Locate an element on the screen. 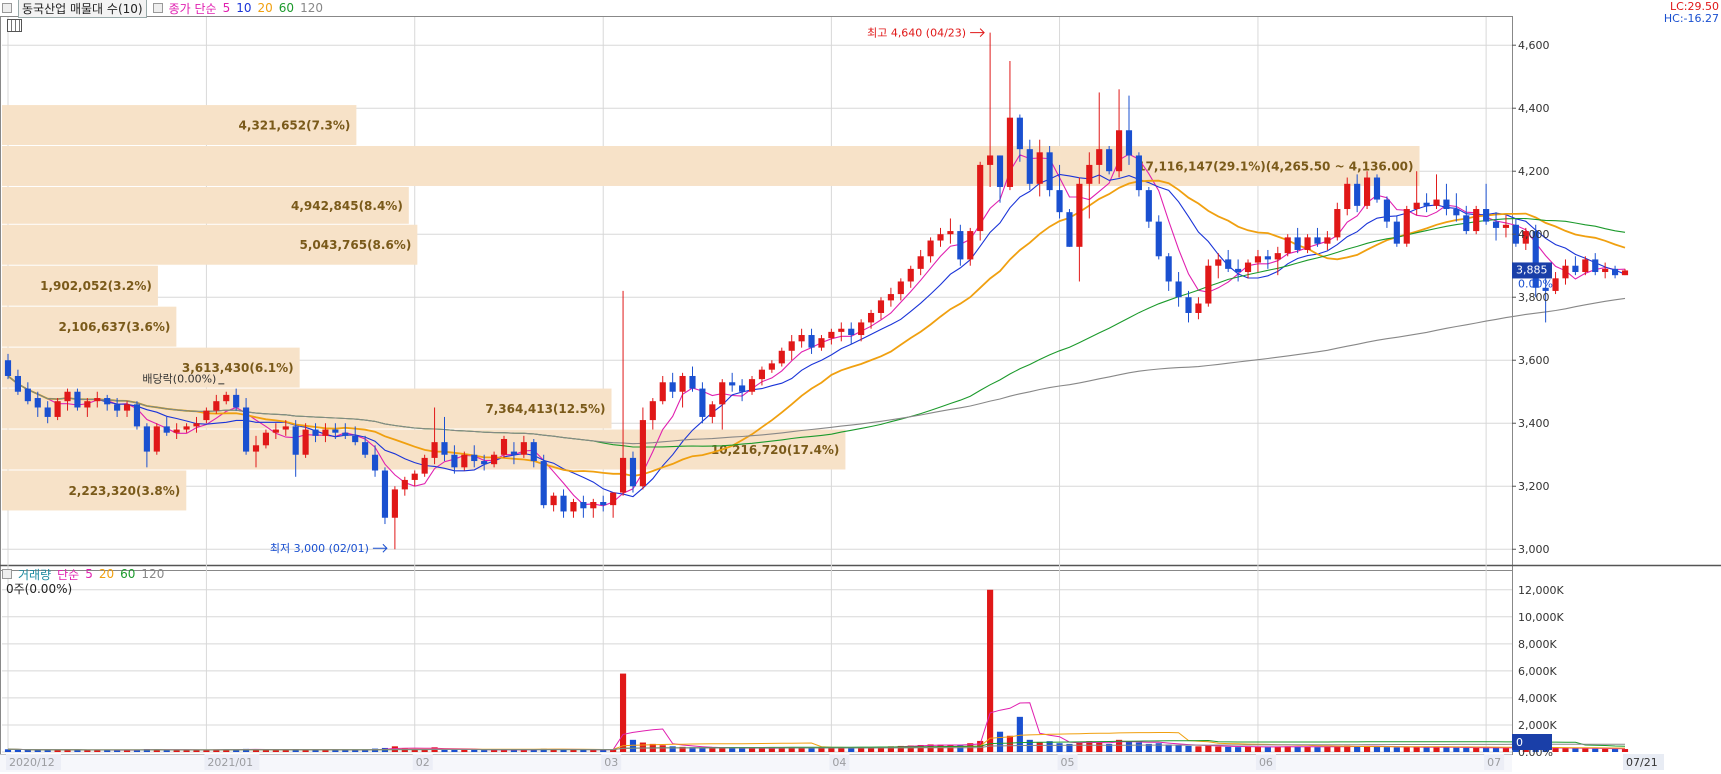 The image size is (1721, 774). vma-120: 120 is located at coordinates (153, 574).